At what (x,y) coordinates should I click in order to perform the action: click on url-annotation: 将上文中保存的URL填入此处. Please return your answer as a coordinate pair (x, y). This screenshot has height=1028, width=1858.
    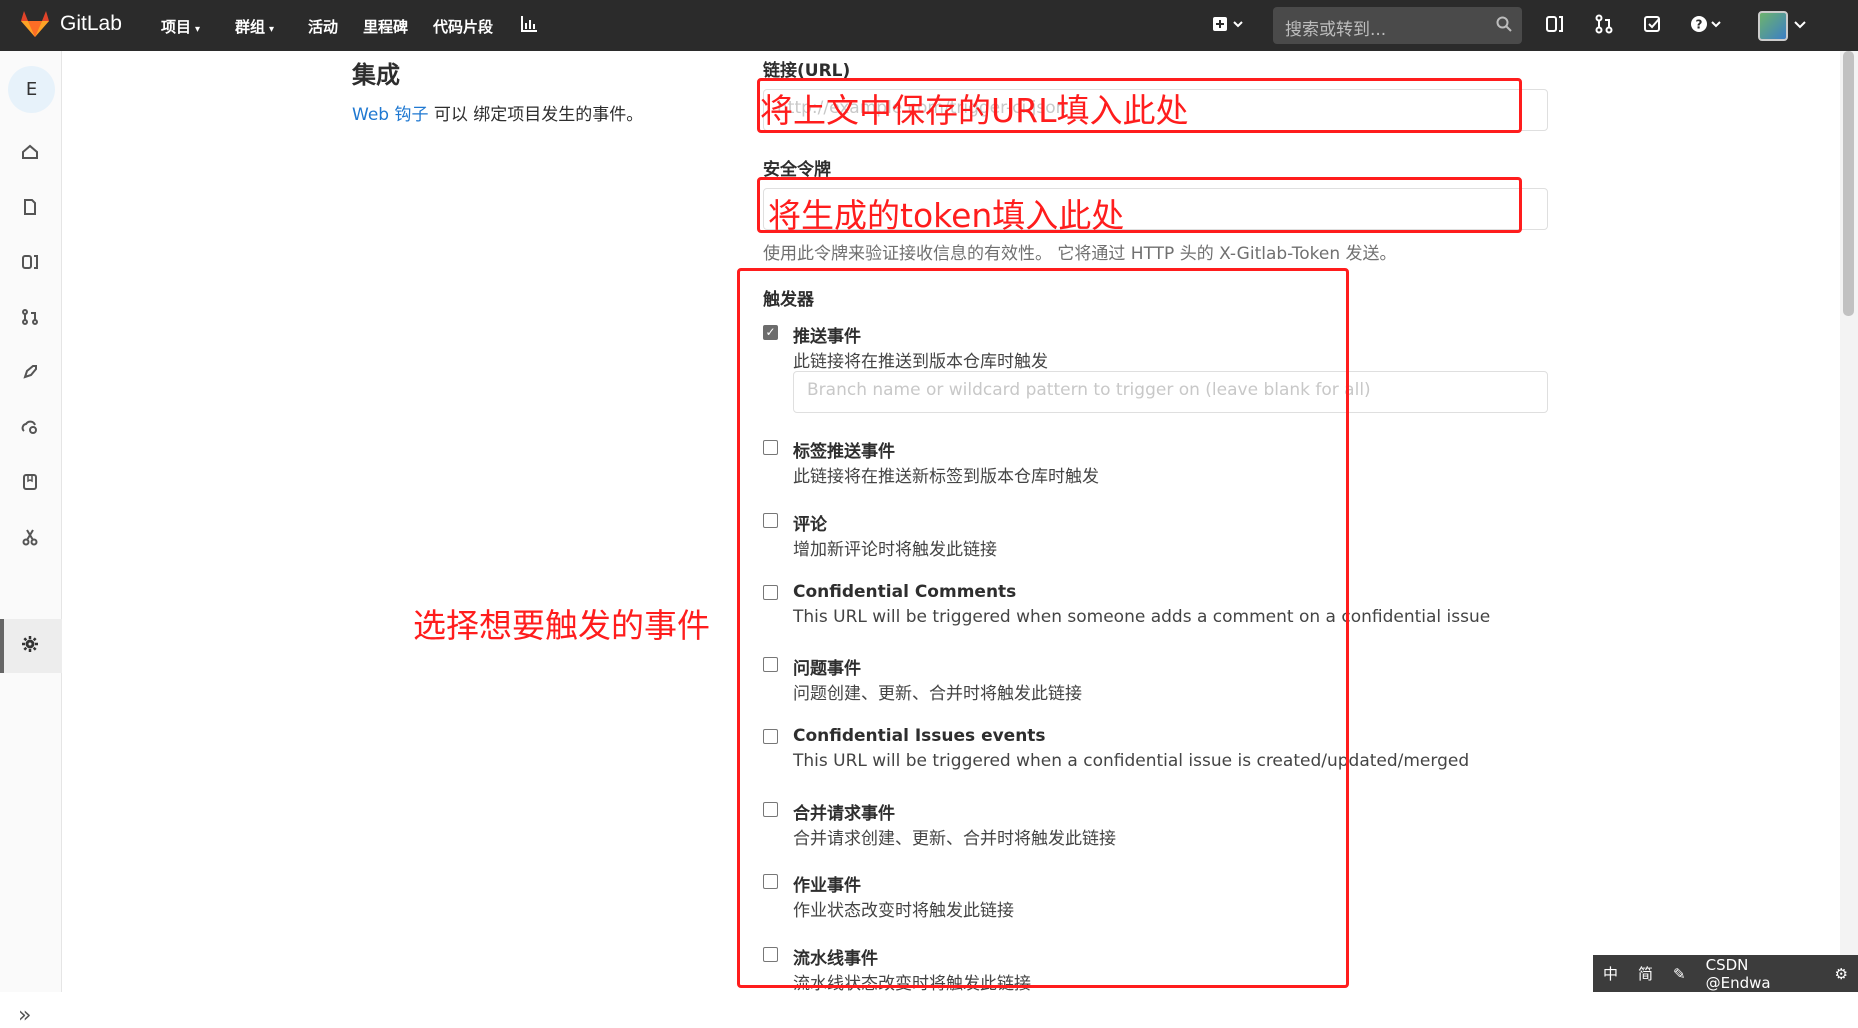
    Looking at the image, I should click on (974, 110).